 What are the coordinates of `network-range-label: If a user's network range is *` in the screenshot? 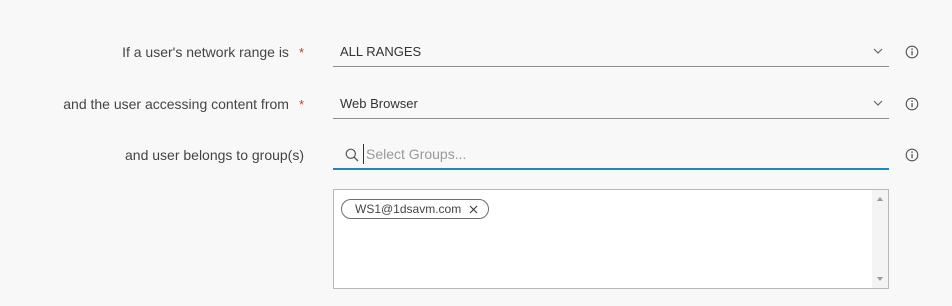 It's located at (213, 52).